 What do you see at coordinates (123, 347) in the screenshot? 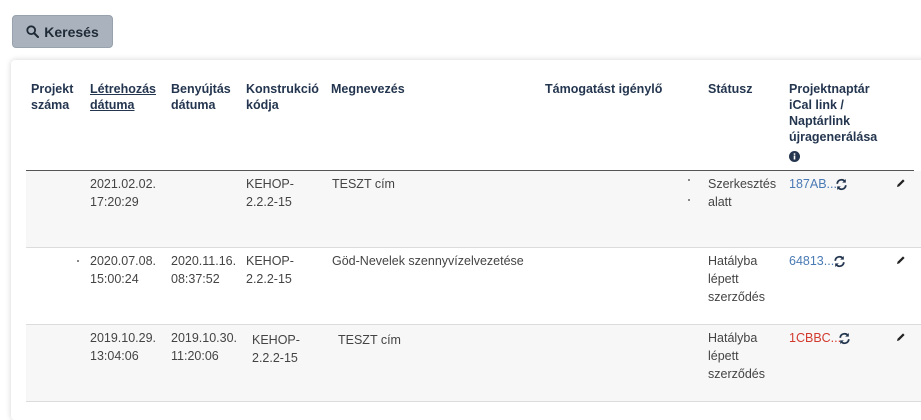
I see `letrehozas-cell: 2019.10.29. 13:04:06` at bounding box center [123, 347].